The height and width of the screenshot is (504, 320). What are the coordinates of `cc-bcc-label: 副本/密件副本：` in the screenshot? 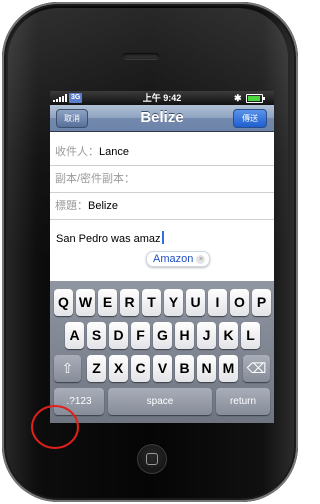 It's located at (95, 179).